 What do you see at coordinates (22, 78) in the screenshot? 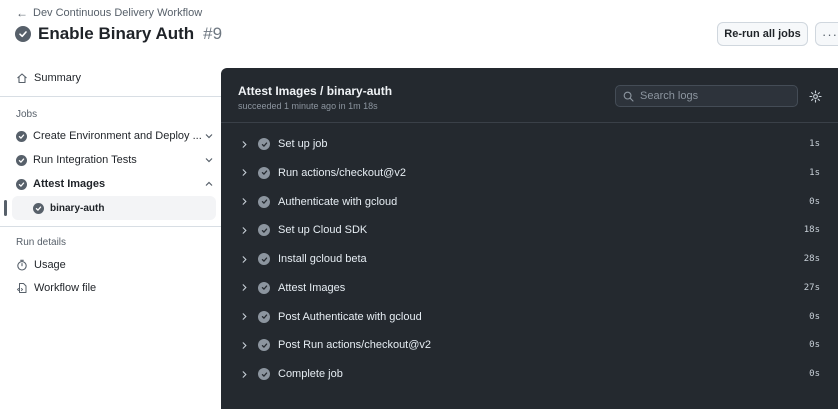
I see `home-icon` at bounding box center [22, 78].